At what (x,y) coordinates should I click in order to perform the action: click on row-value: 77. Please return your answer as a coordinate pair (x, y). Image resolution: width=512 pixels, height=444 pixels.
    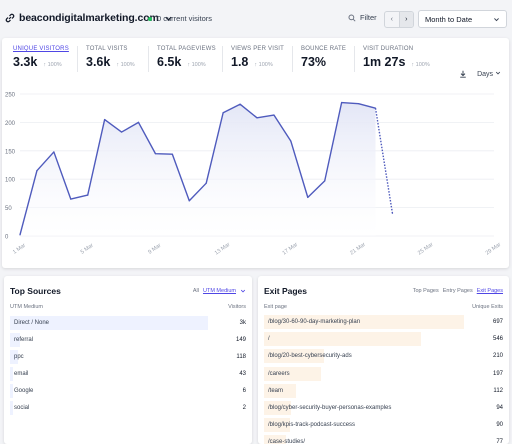
    Looking at the image, I should click on (499, 441).